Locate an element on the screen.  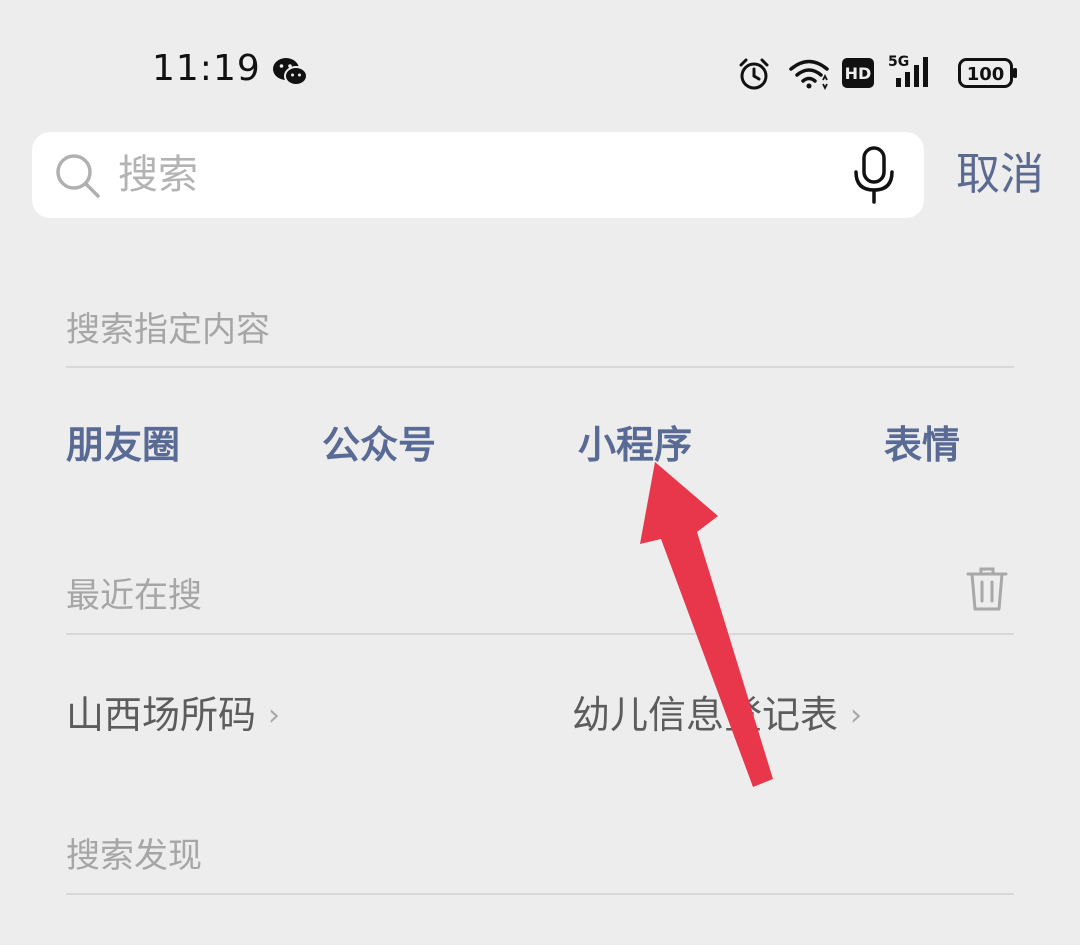
signal-5g-icon: 5G is located at coordinates (908, 70).